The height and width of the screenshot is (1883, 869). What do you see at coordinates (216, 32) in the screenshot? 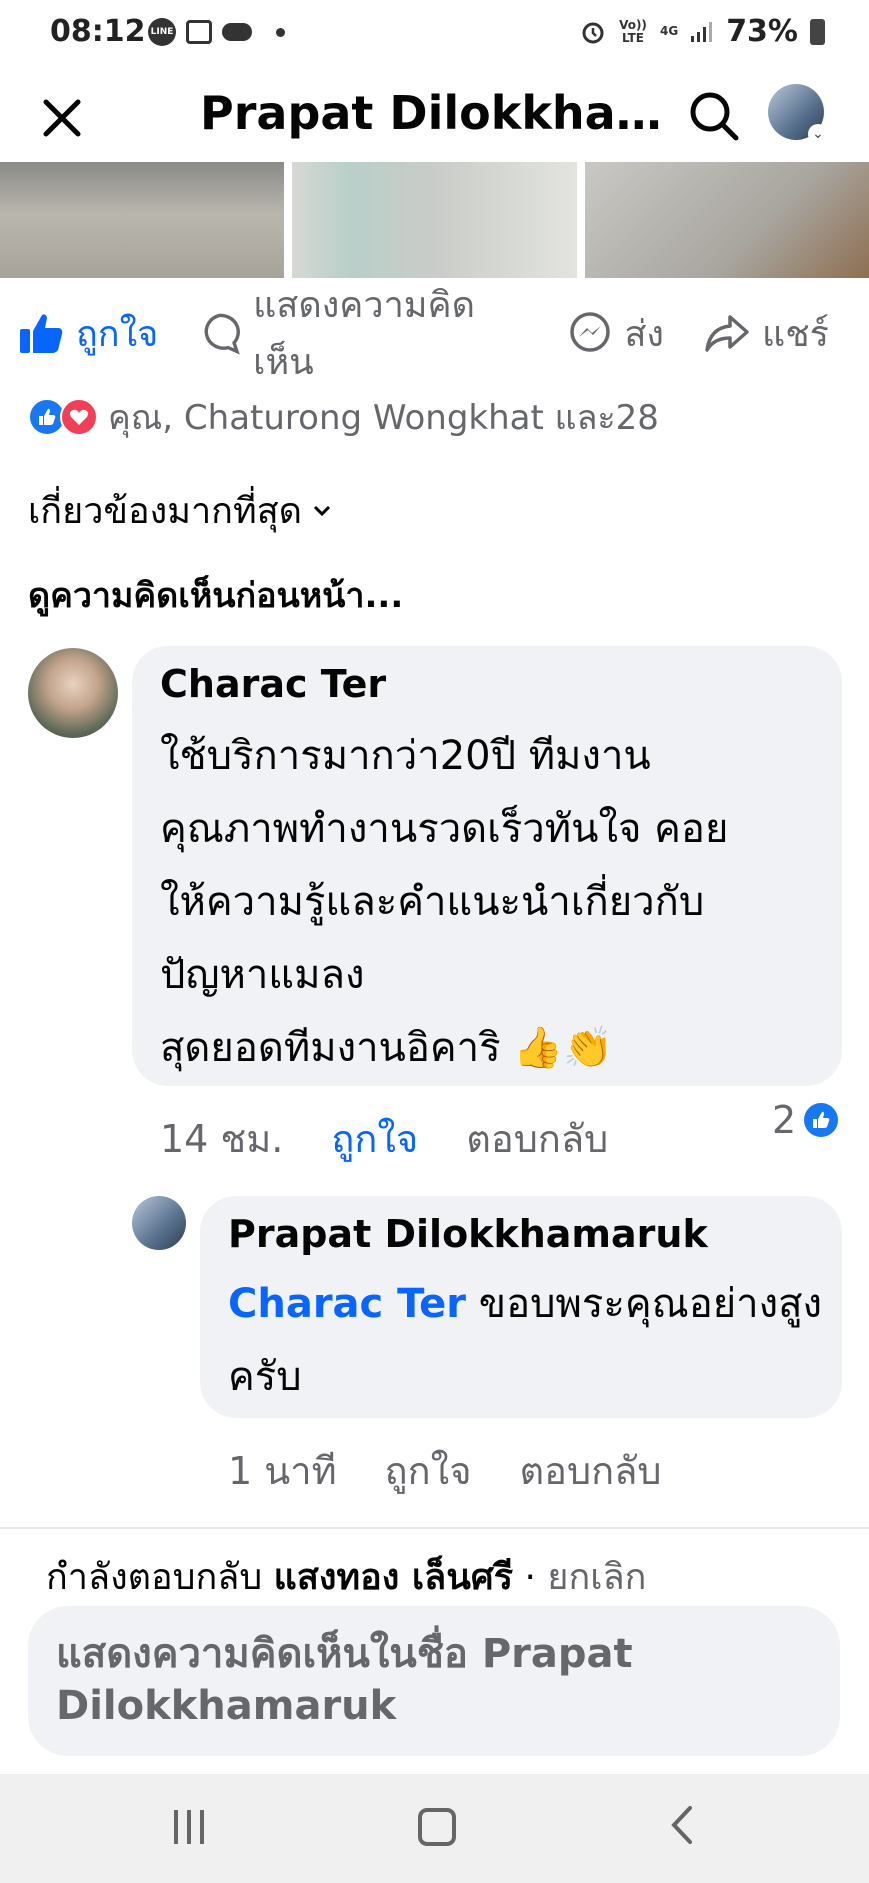
I see `status-notification-icons: LINE` at bounding box center [216, 32].